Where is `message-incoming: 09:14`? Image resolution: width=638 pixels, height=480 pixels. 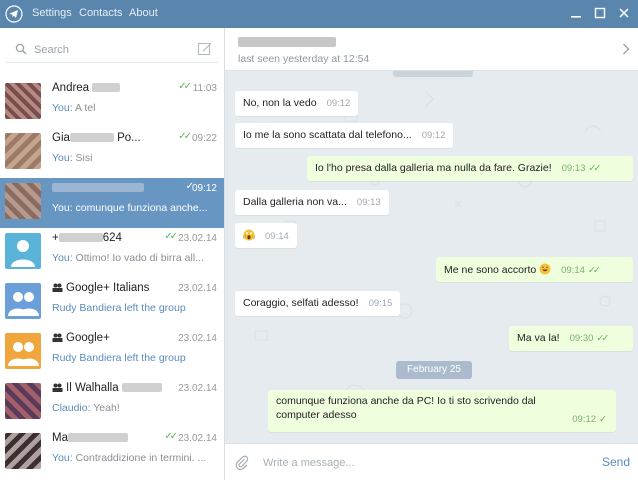 message-incoming: 09:14 is located at coordinates (266, 235).